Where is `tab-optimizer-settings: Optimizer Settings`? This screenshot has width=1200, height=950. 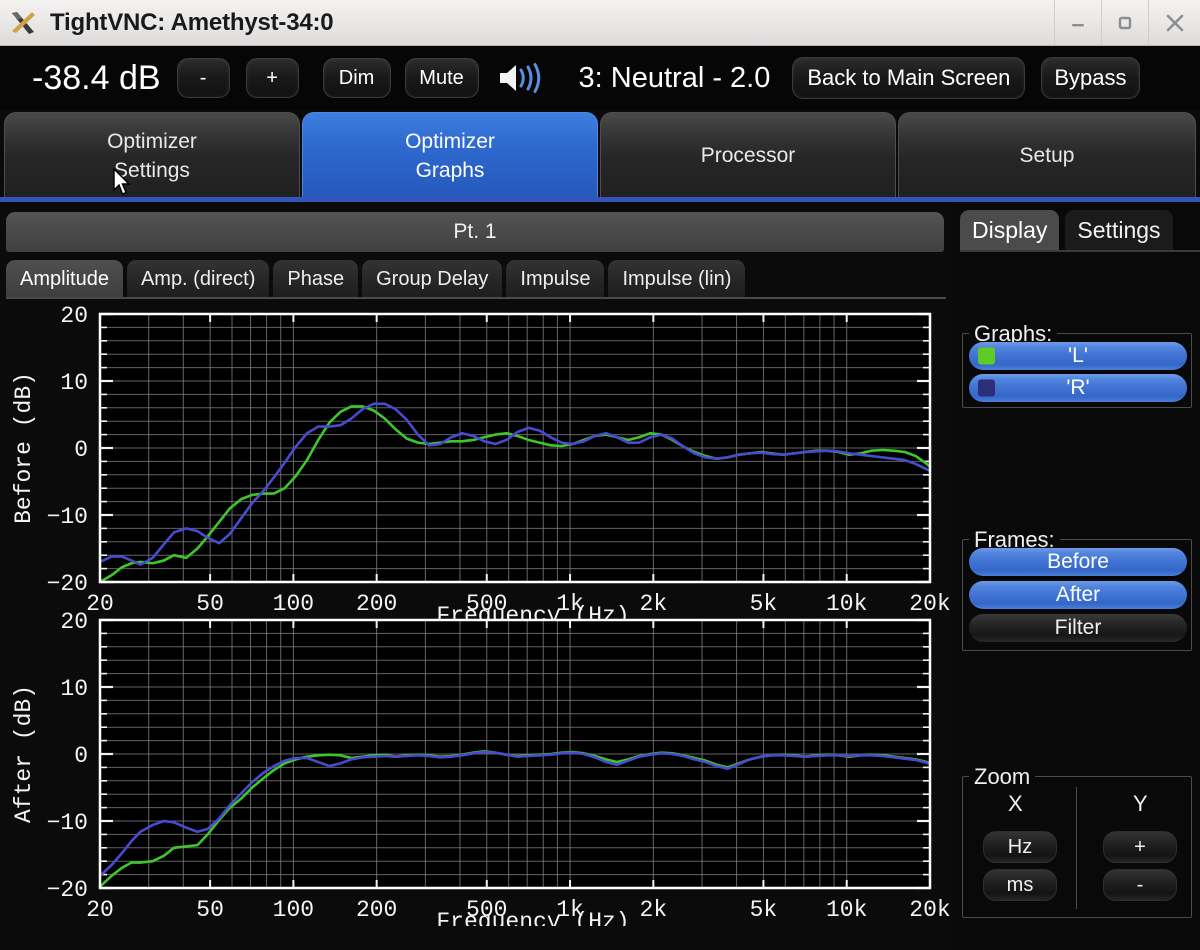 tab-optimizer-settings: Optimizer Settings is located at coordinates (152, 156).